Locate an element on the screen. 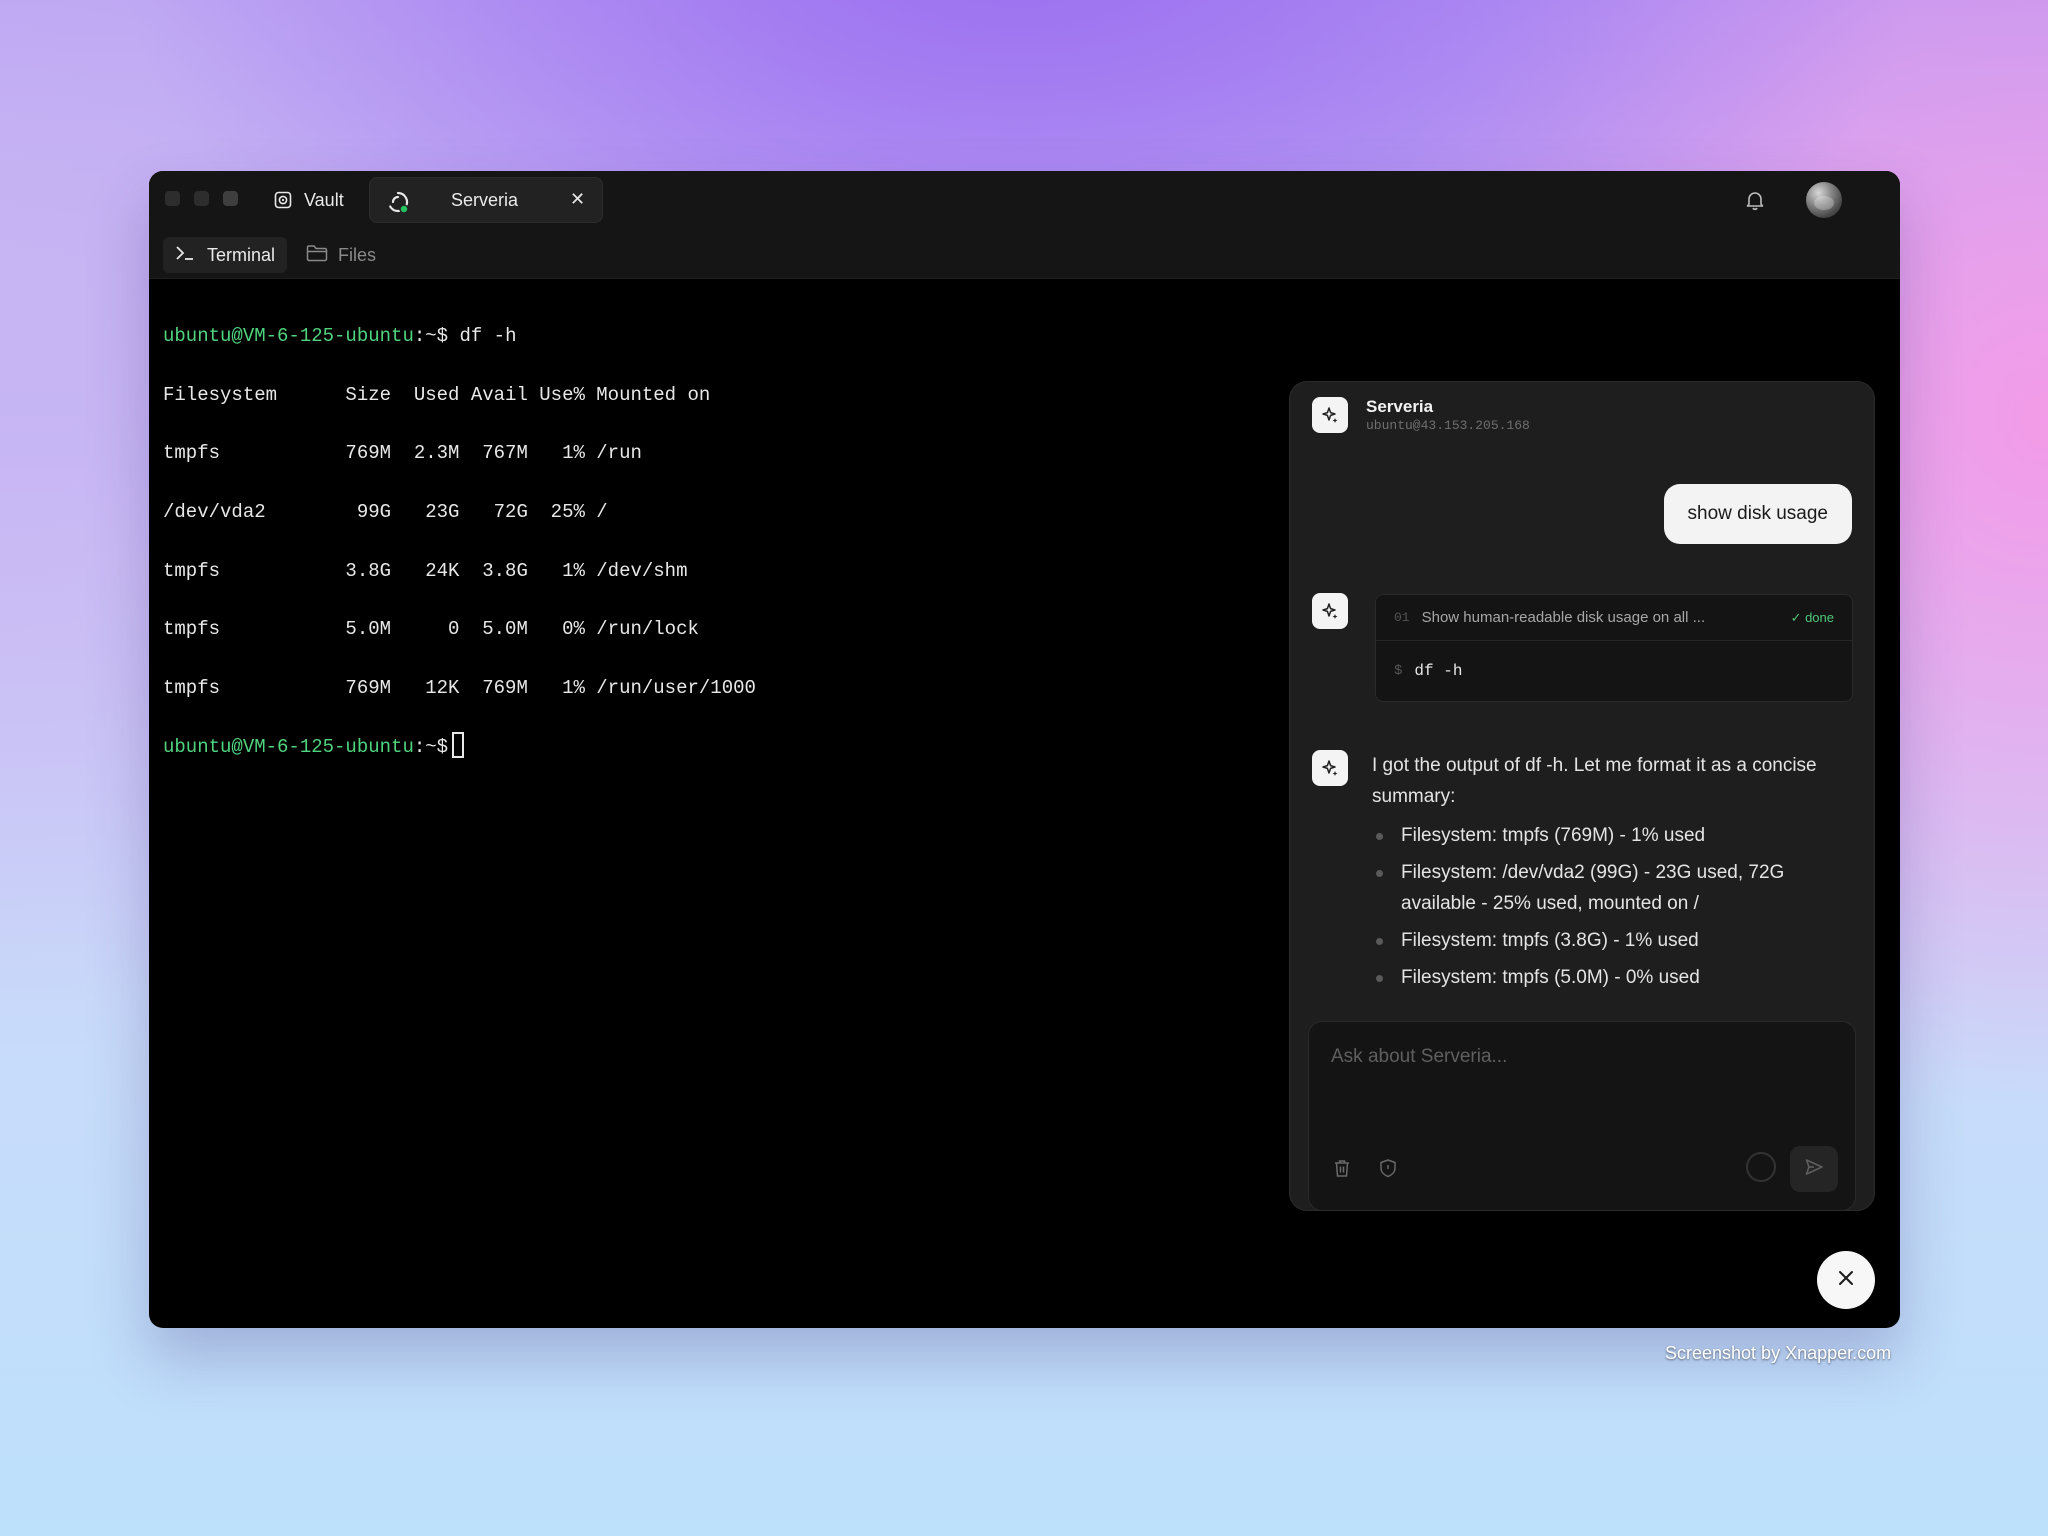 The width and height of the screenshot is (2048, 1536). title-bar: Vault Serveria ✕ is located at coordinates (1024, 200).